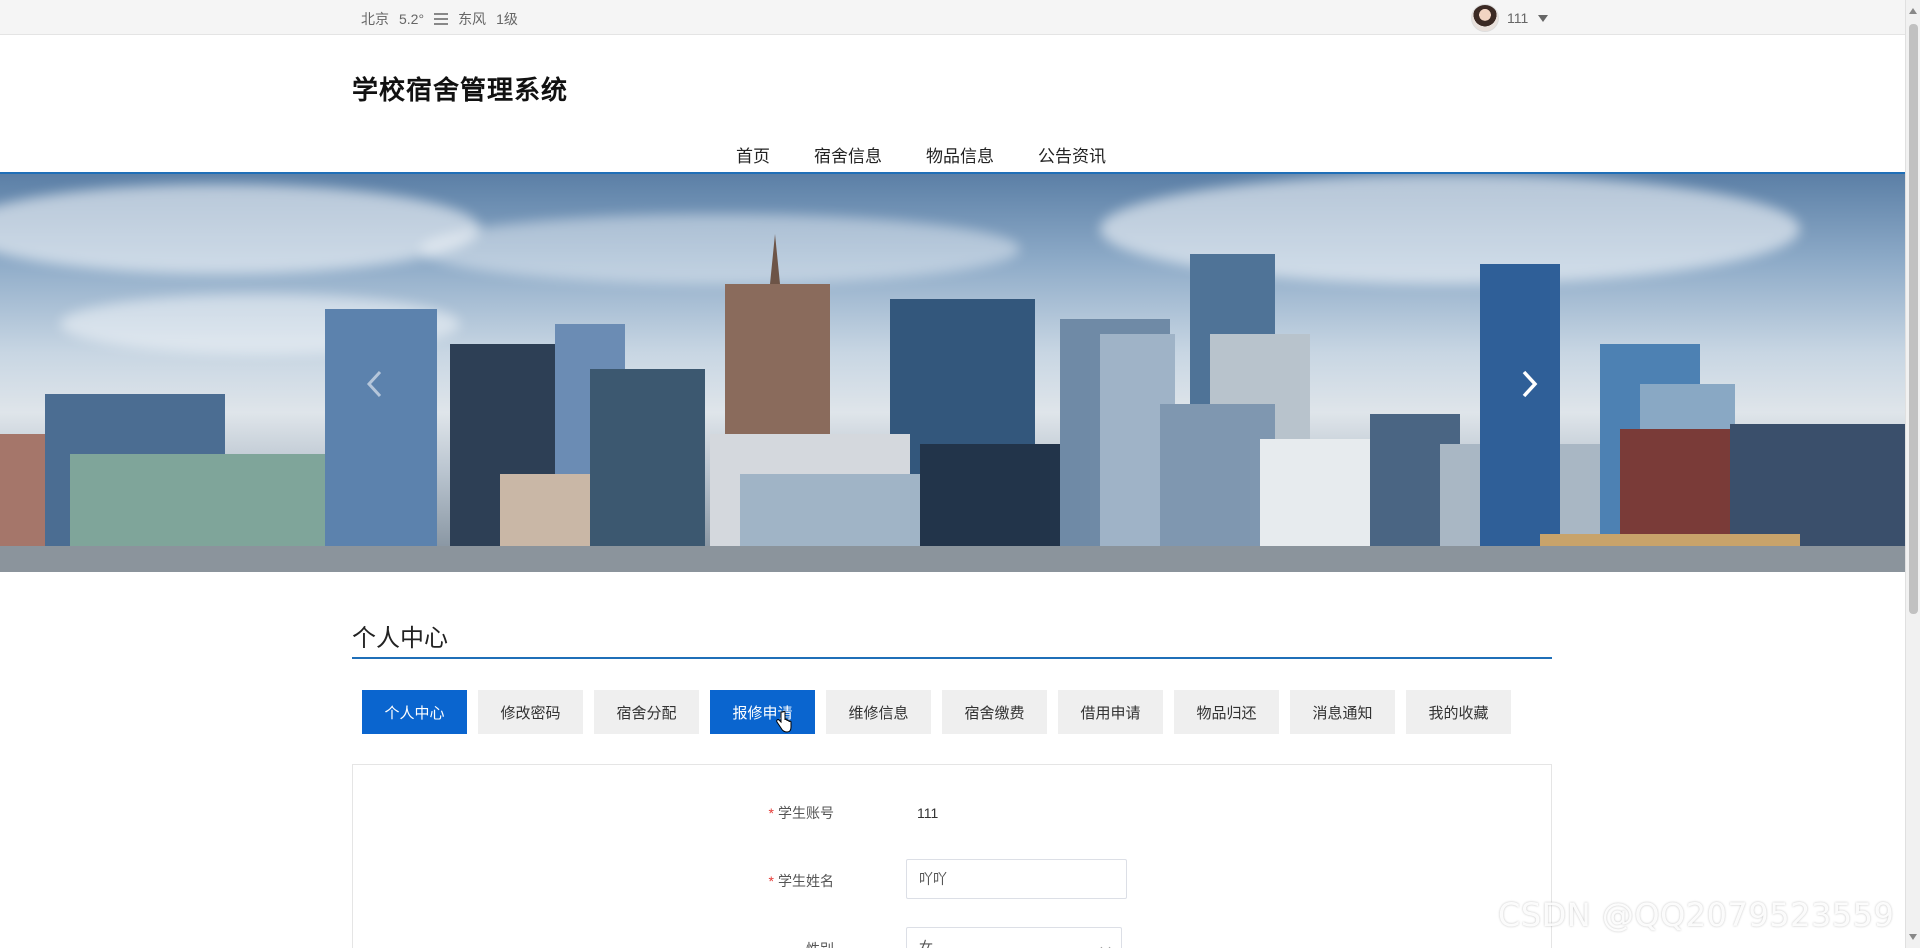  Describe the element at coordinates (928, 813) in the screenshot. I see `account-value: 111` at that location.